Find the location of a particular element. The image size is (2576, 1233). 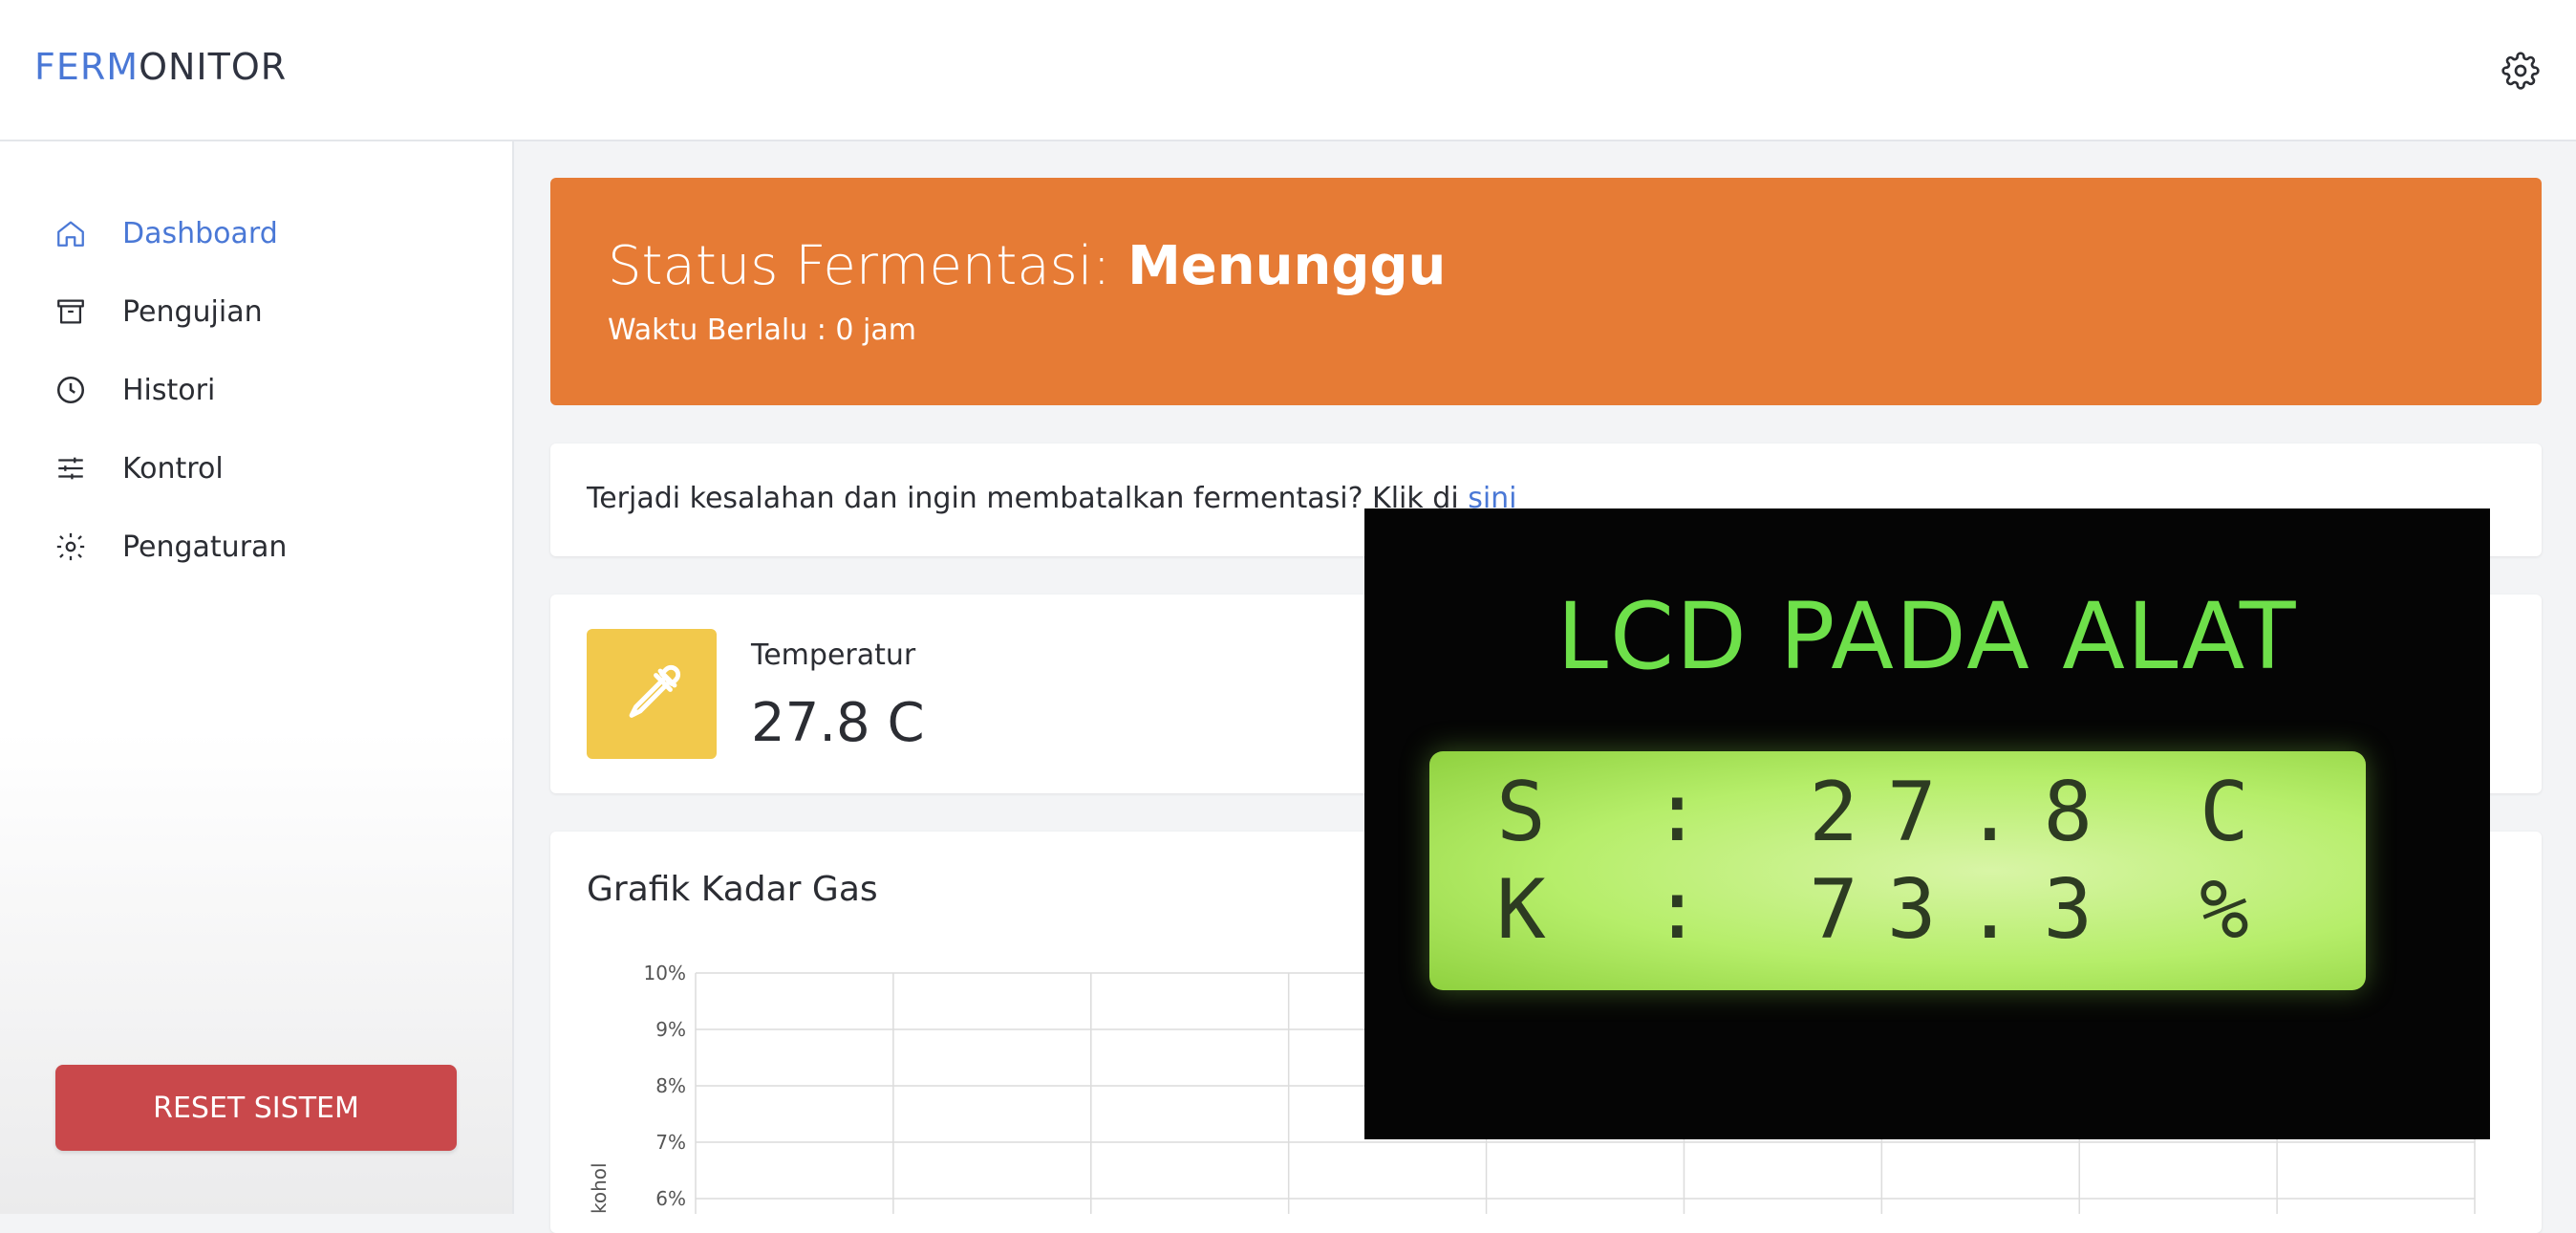

lcd-screen: S : 27.8 C K : 73.3 % is located at coordinates (1897, 870).